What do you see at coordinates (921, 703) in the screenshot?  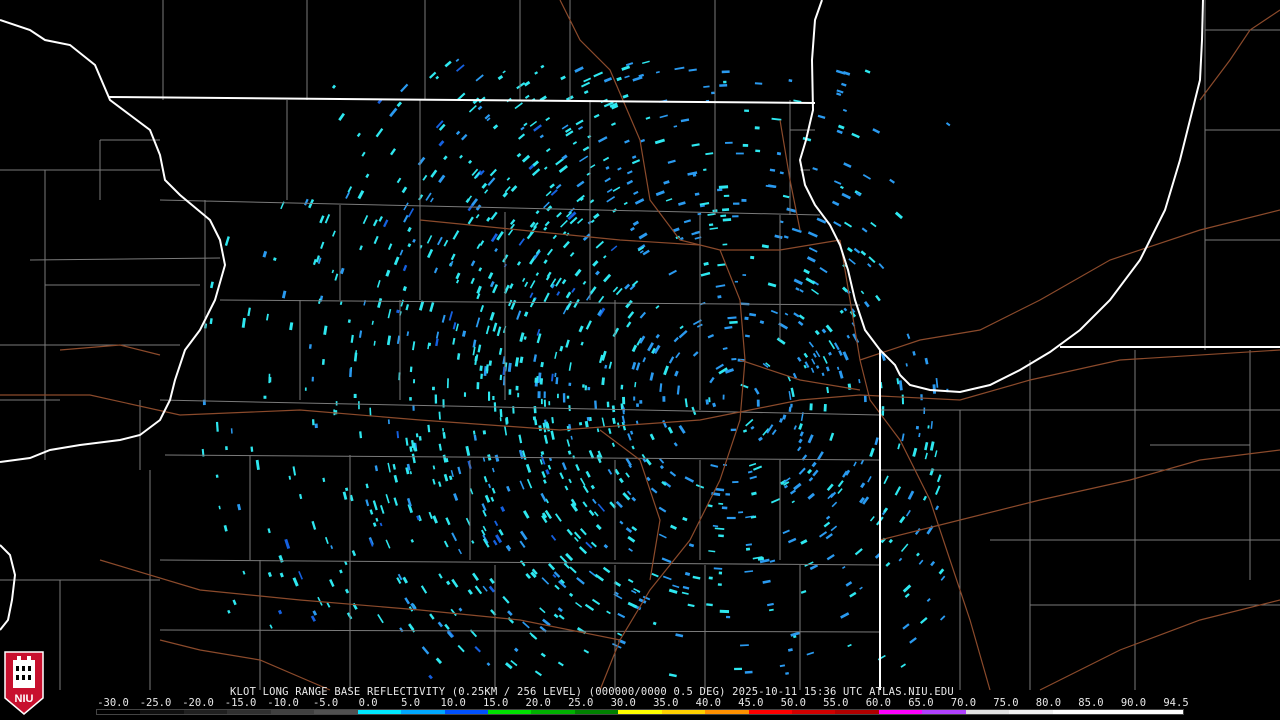 I see `colorbar-tick-label: 65.0` at bounding box center [921, 703].